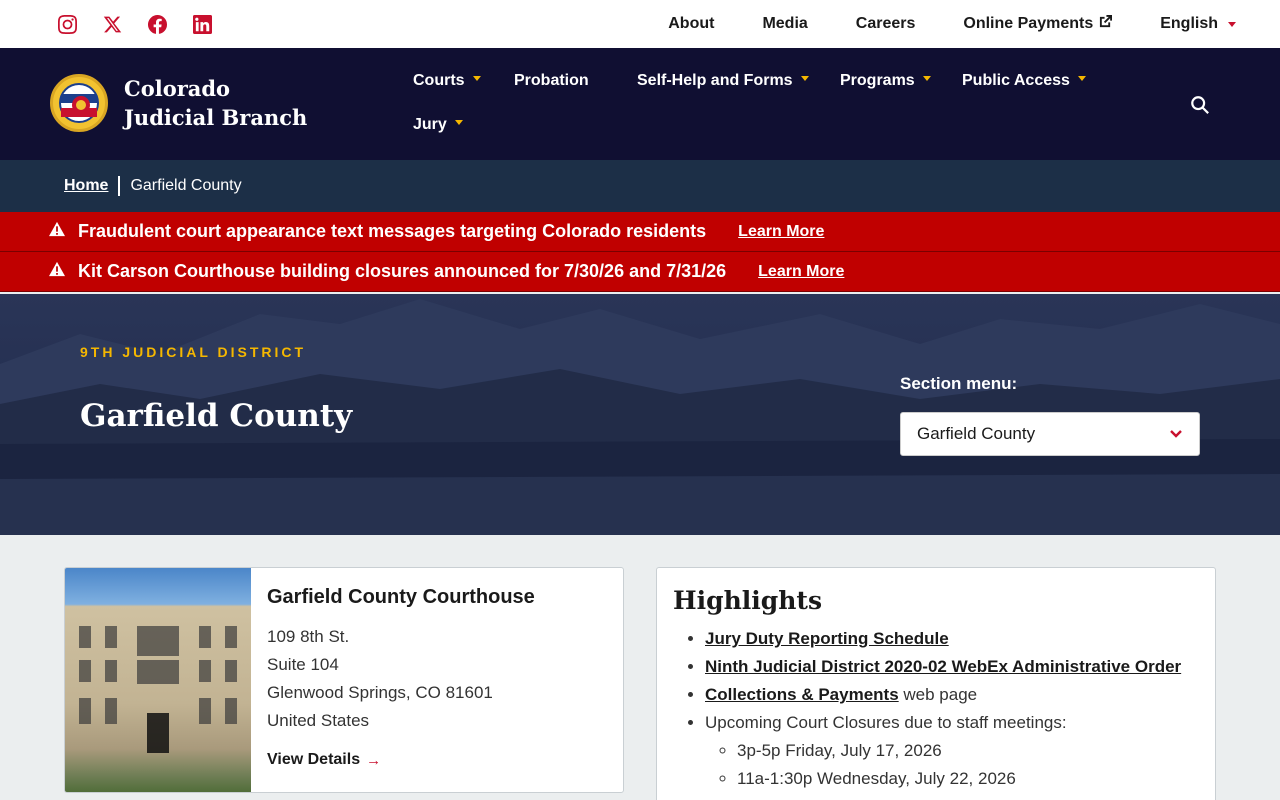 This screenshot has height=800, width=1280. I want to click on section-menu-value: Garfield County, so click(976, 433).